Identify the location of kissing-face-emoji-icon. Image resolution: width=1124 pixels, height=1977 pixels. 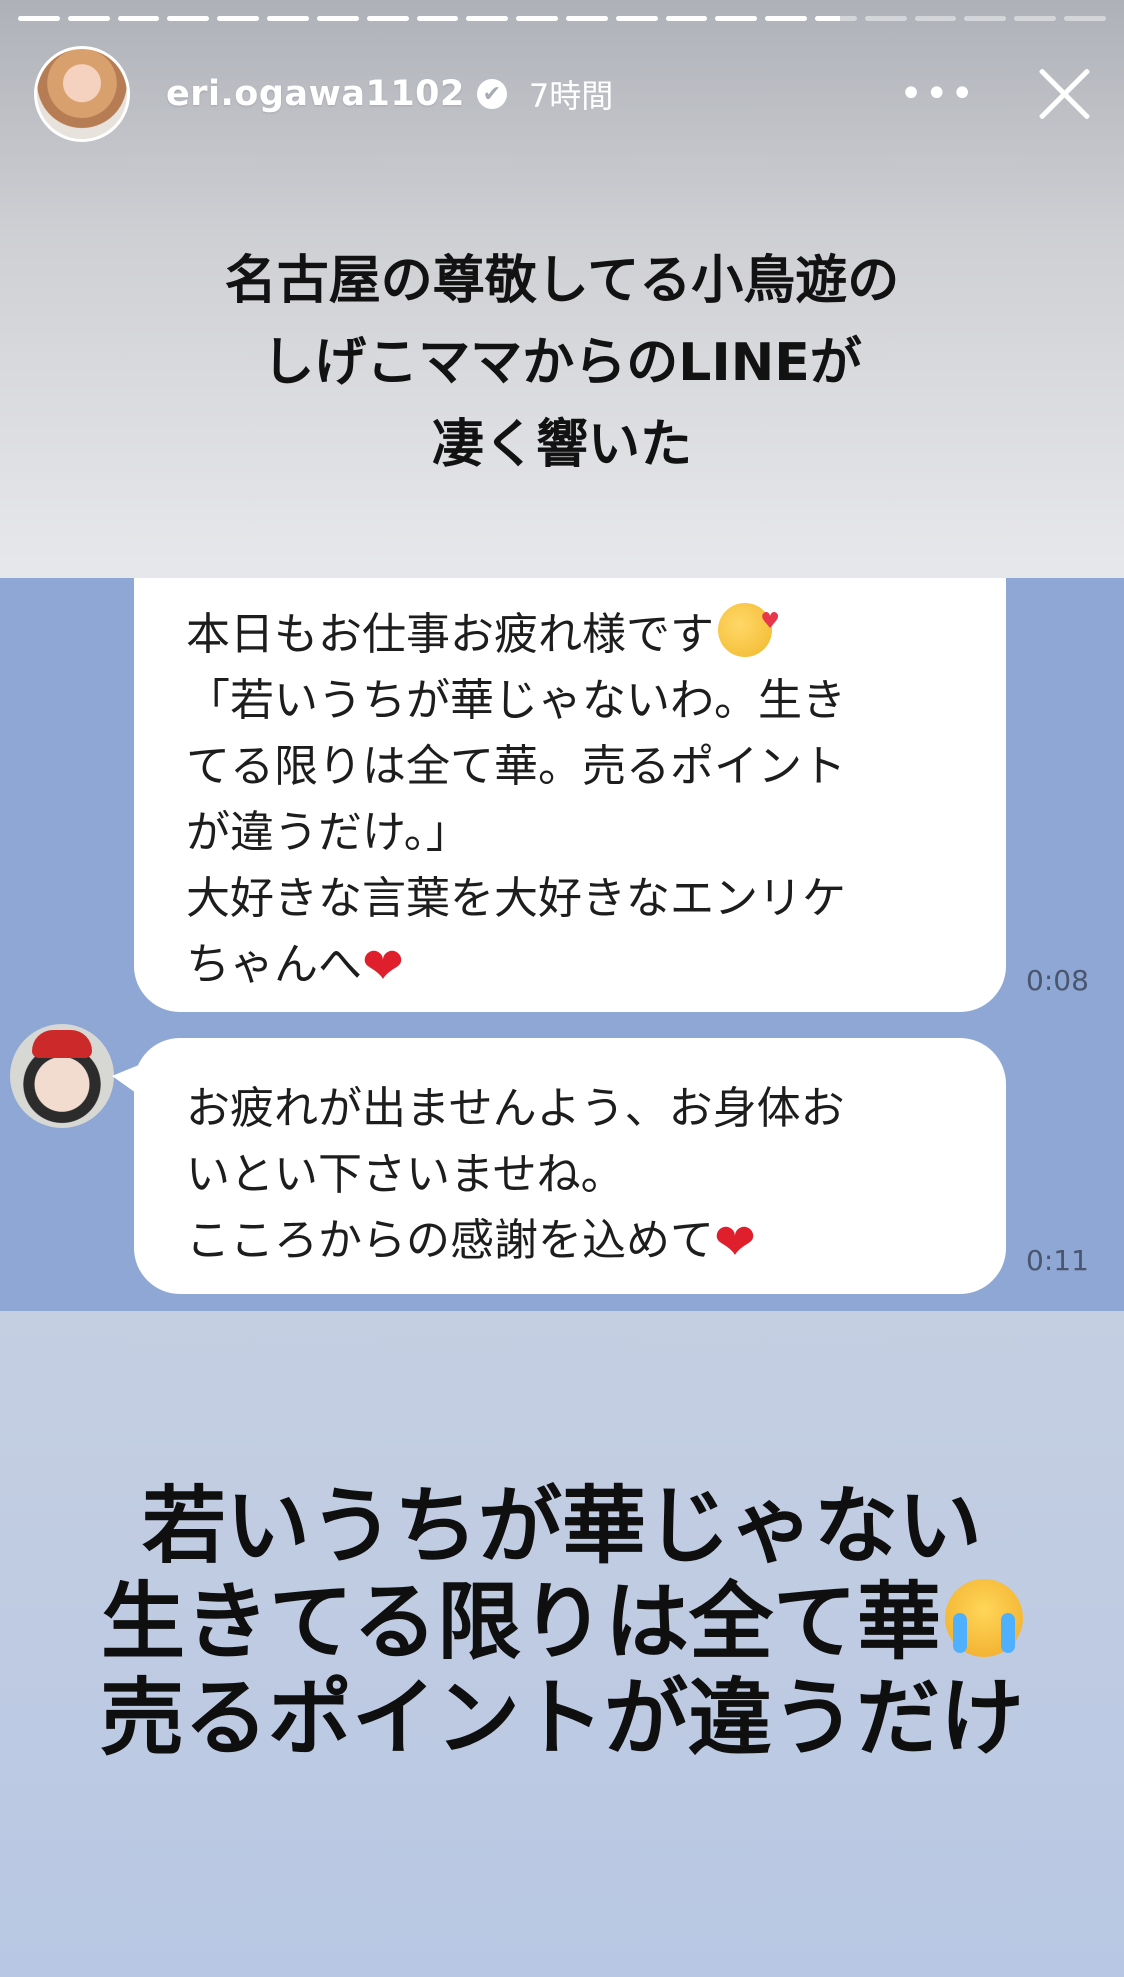
(749, 623).